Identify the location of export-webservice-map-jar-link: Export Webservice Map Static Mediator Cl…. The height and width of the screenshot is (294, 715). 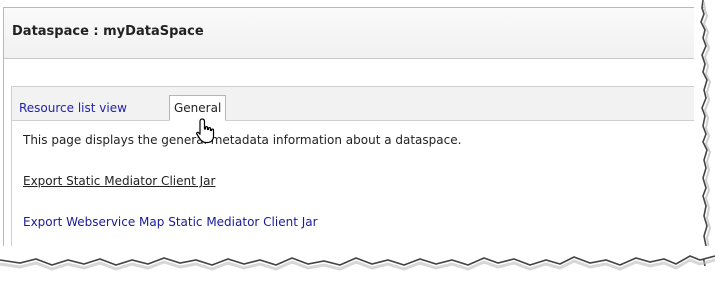
(170, 222).